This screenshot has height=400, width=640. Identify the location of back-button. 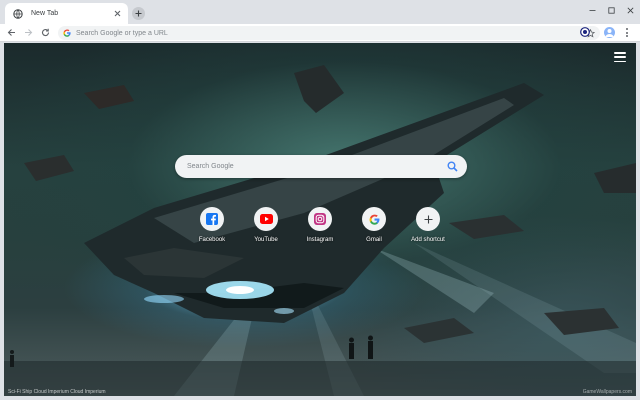
(11, 33).